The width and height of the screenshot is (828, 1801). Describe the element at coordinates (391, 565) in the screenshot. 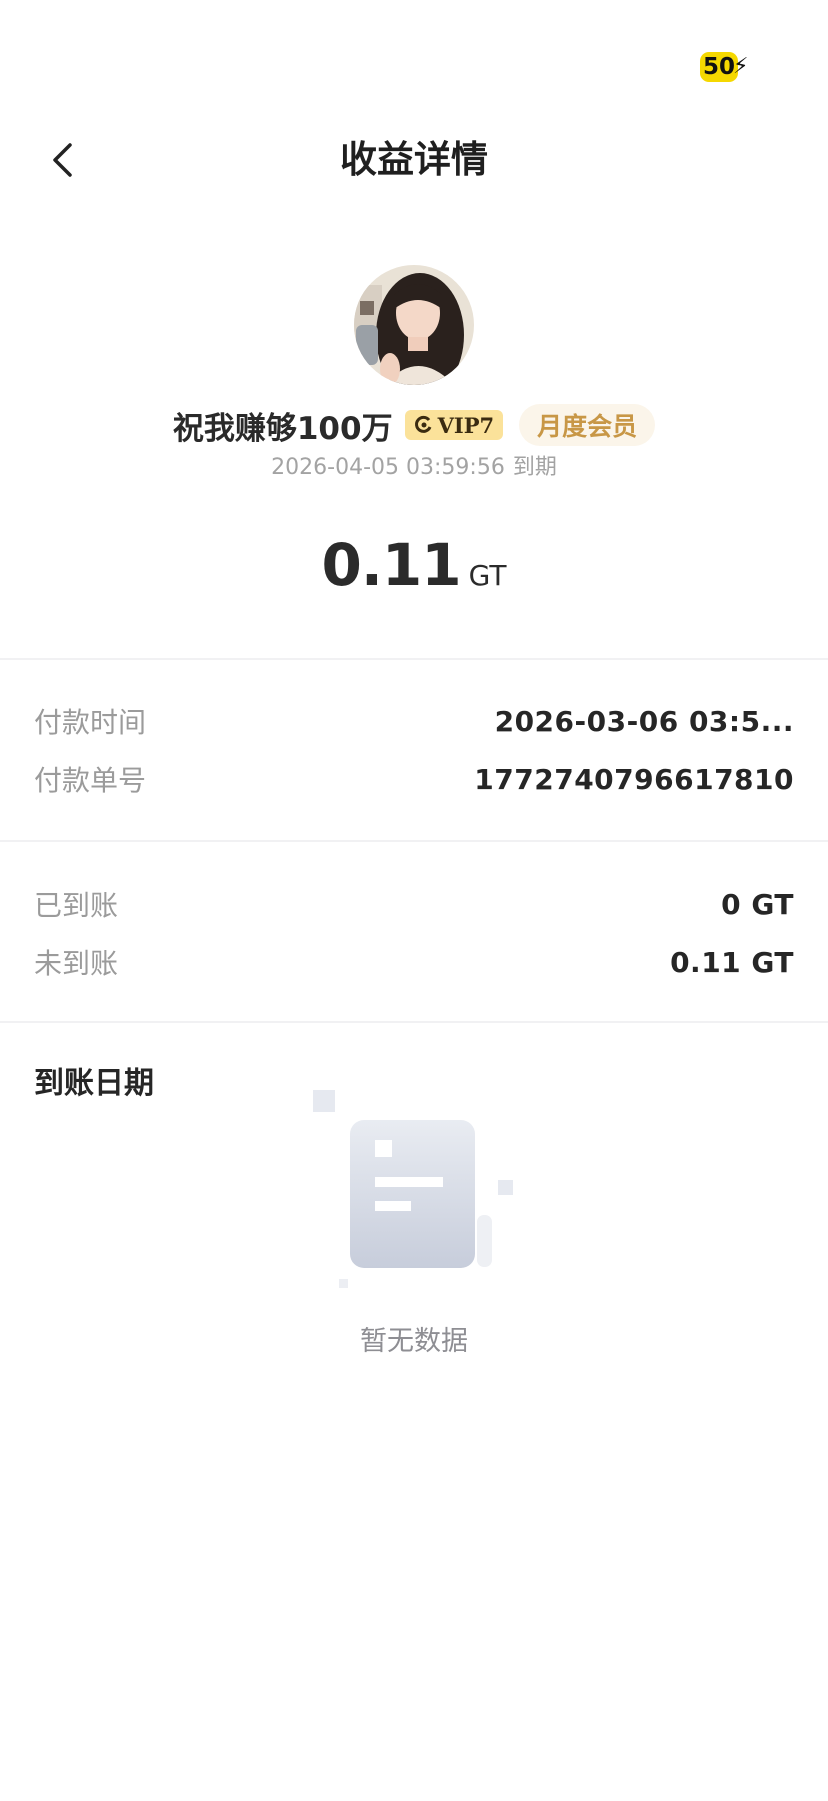

I see `amount-value: 0.11` at that location.